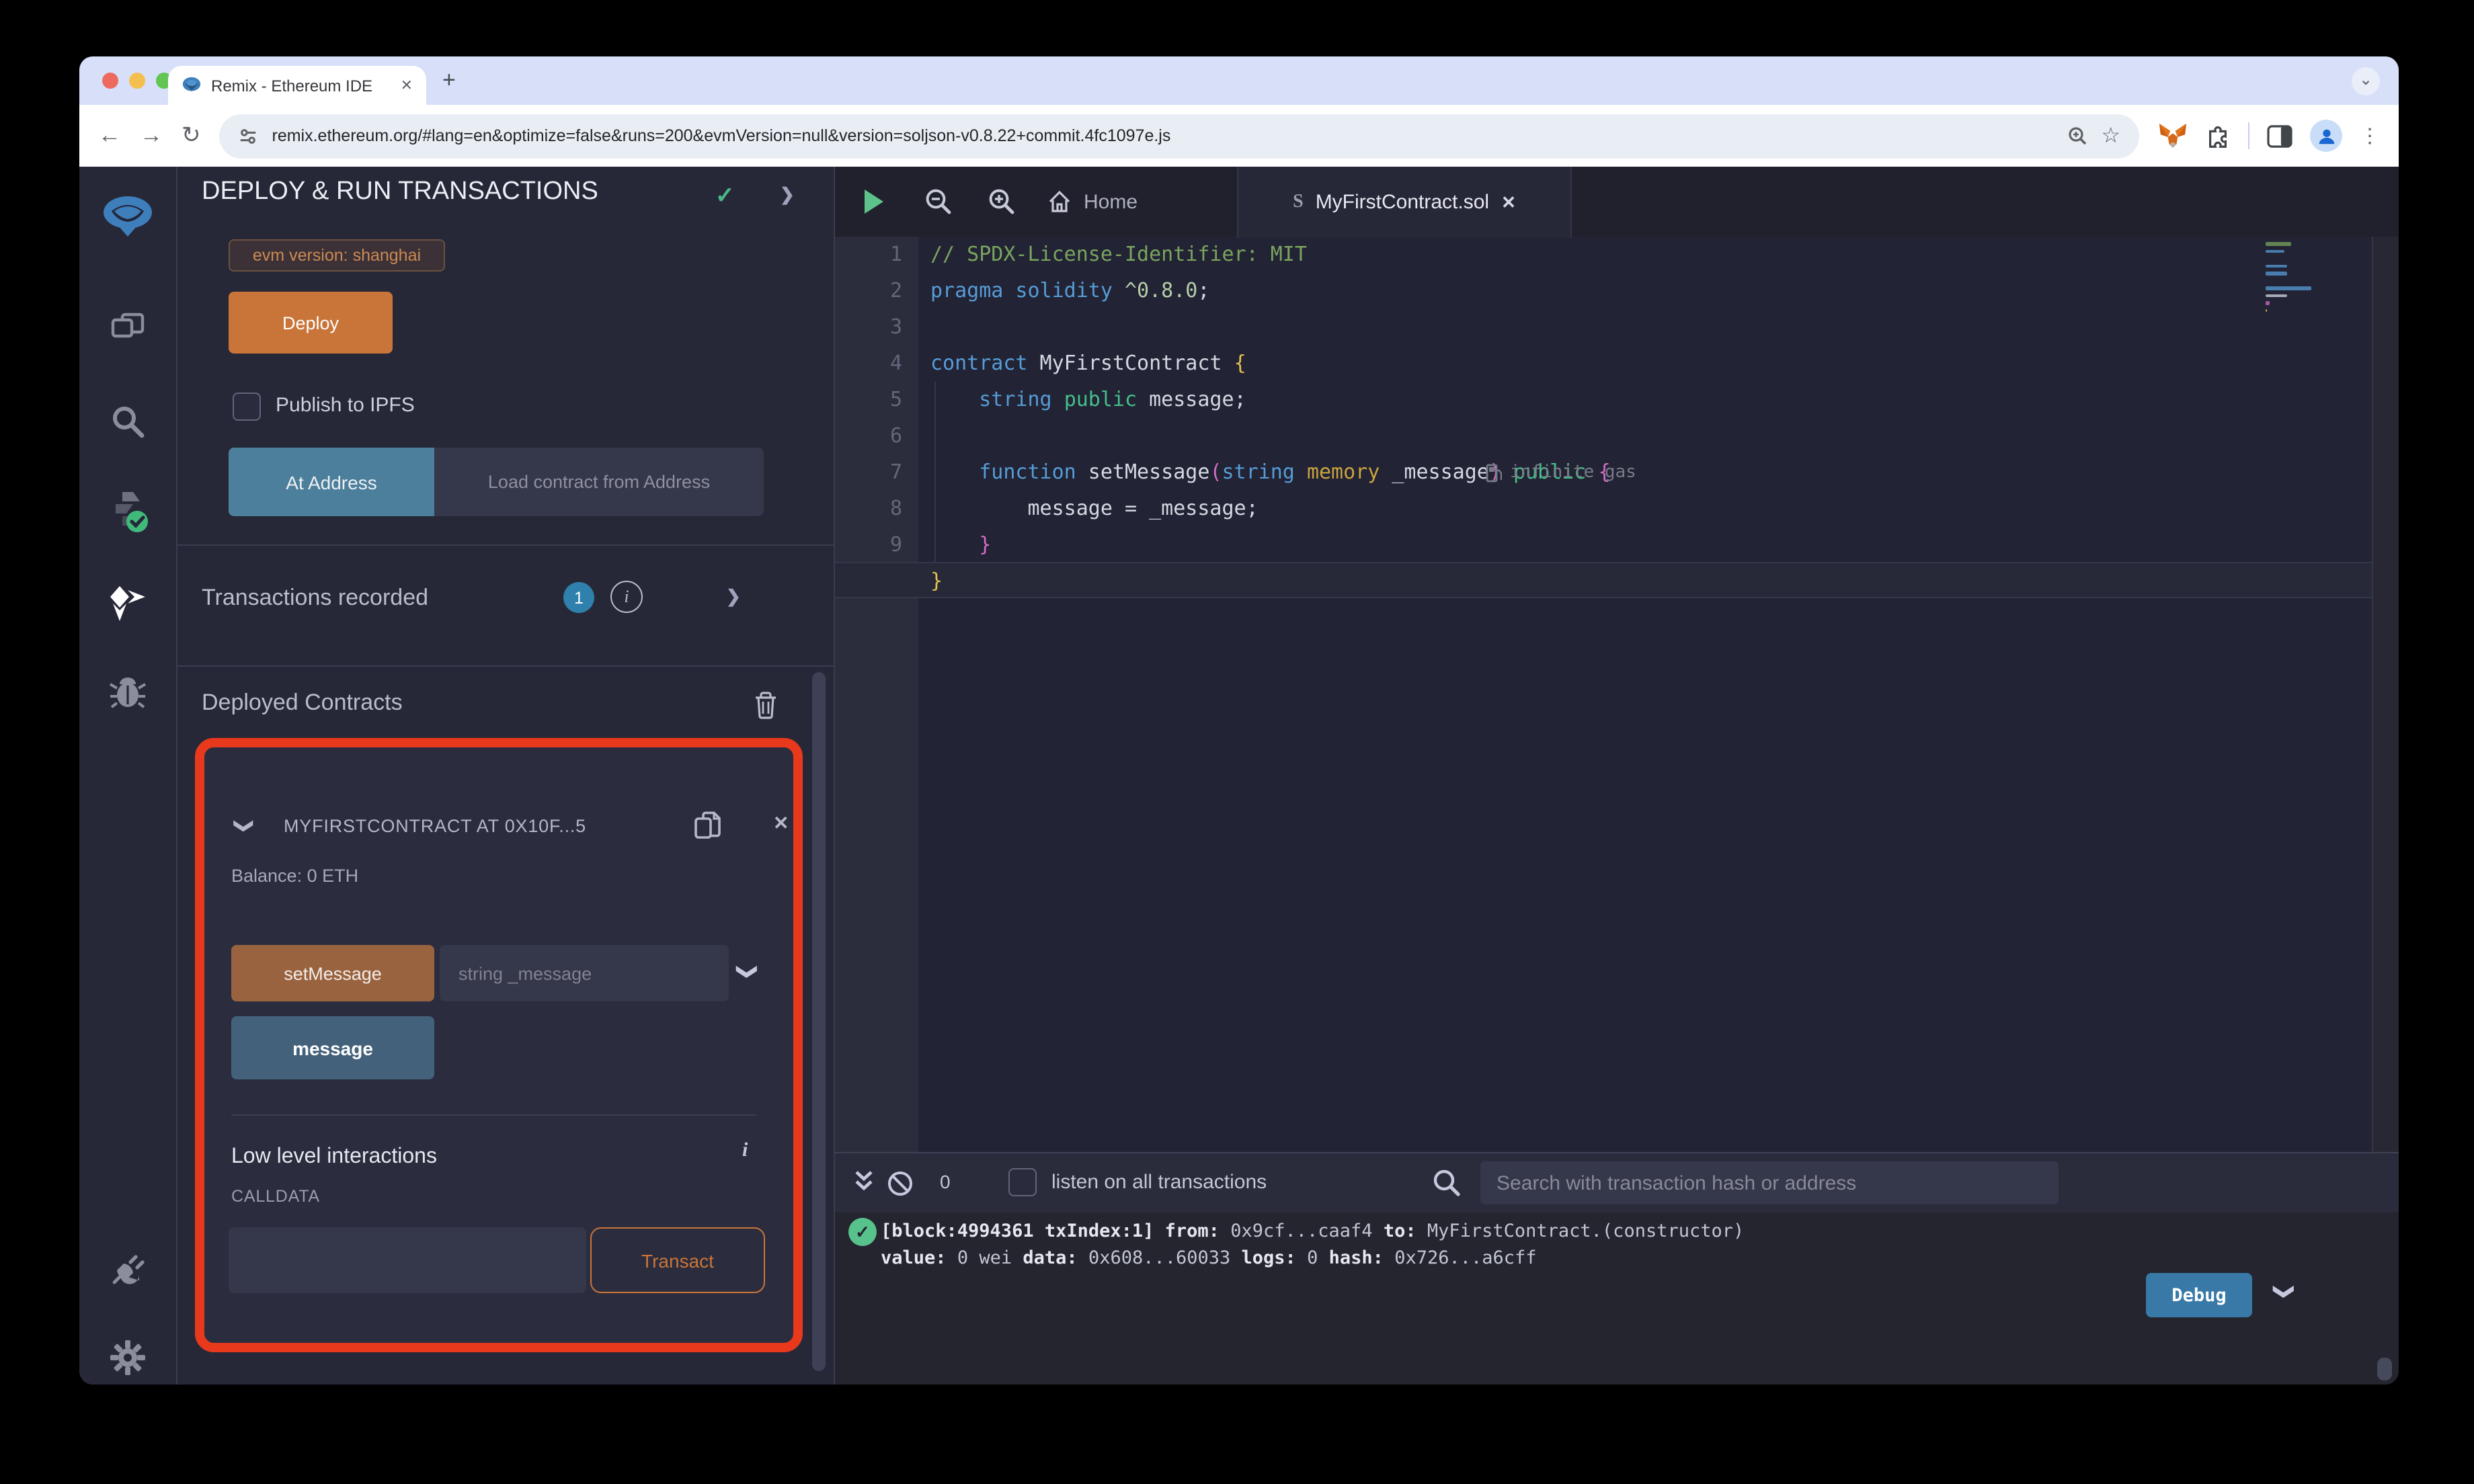 This screenshot has height=1484, width=2474. What do you see at coordinates (128, 217) in the screenshot?
I see `remix-logo-icon` at bounding box center [128, 217].